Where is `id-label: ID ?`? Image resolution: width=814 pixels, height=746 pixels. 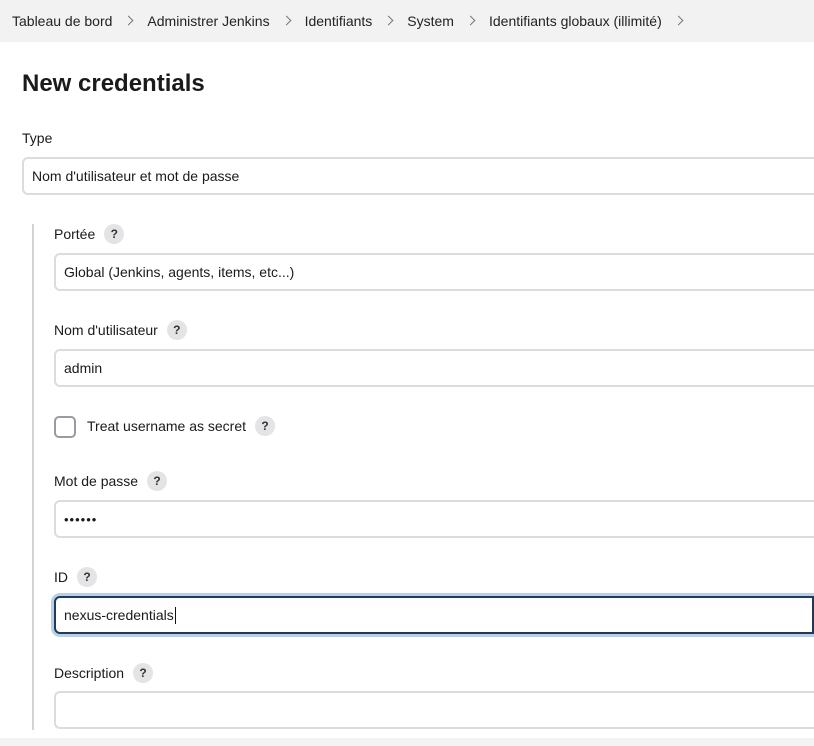
id-label: ID ? is located at coordinates (75, 577).